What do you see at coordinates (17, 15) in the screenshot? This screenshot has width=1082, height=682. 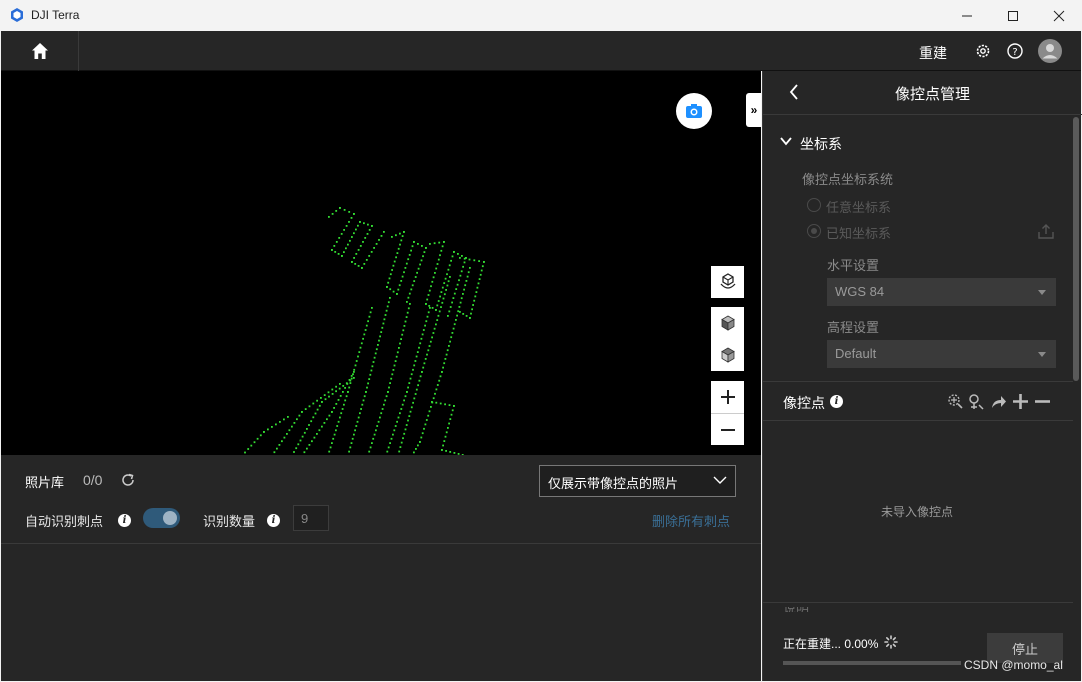 I see `dji-terra-logo-icon` at bounding box center [17, 15].